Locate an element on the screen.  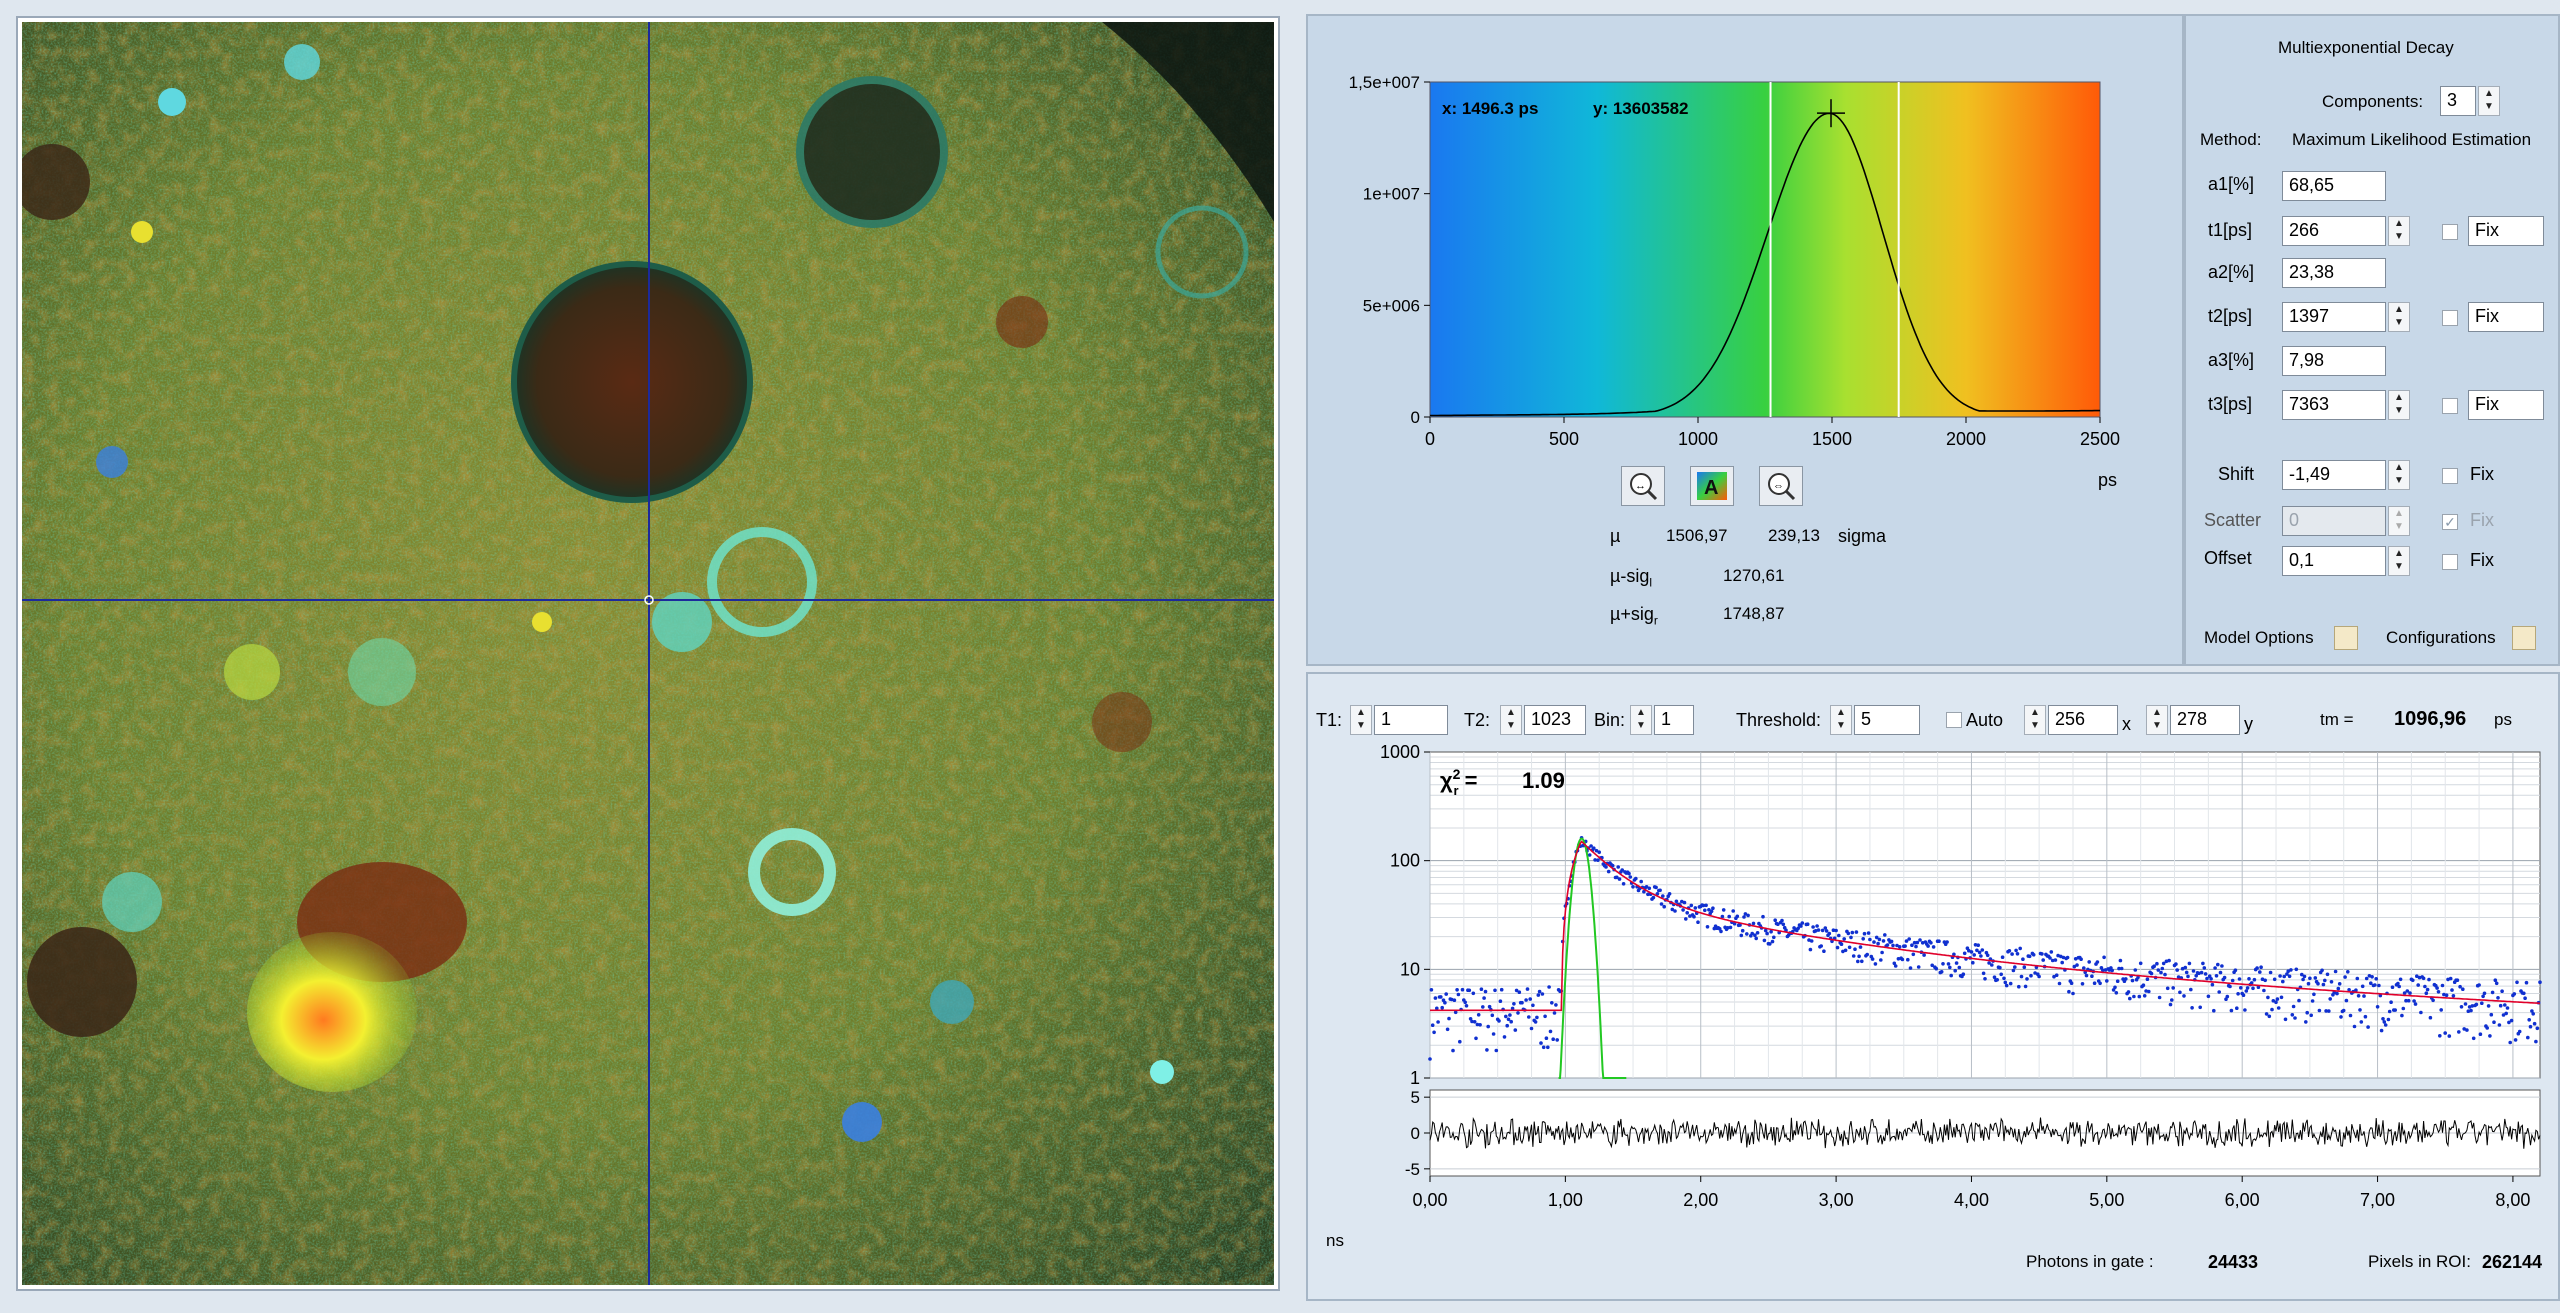
autoscale-color-button: A is located at coordinates (1712, 486).